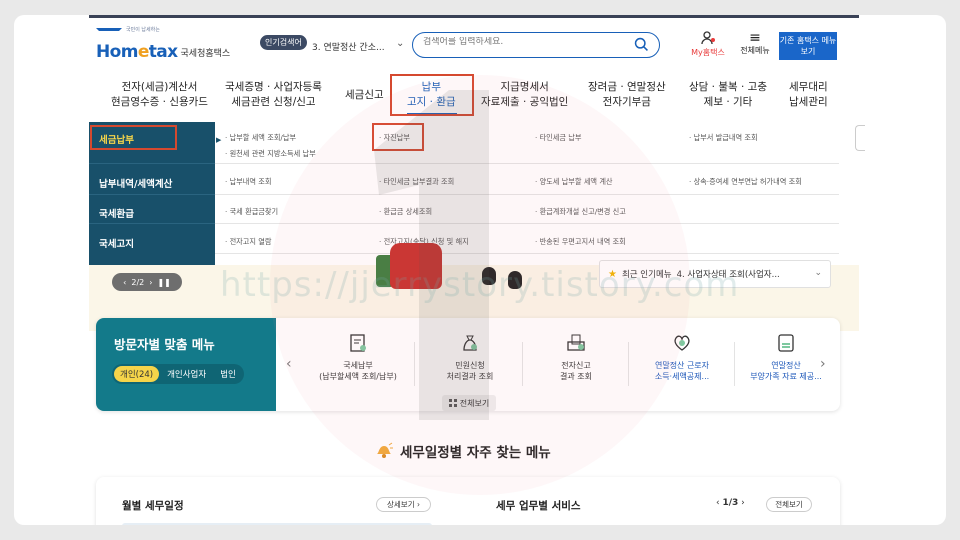  What do you see at coordinates (745, 182) in the screenshot?
I see `mega-link: · 상속·증여세 연부연납 허가내역 조회` at bounding box center [745, 182].